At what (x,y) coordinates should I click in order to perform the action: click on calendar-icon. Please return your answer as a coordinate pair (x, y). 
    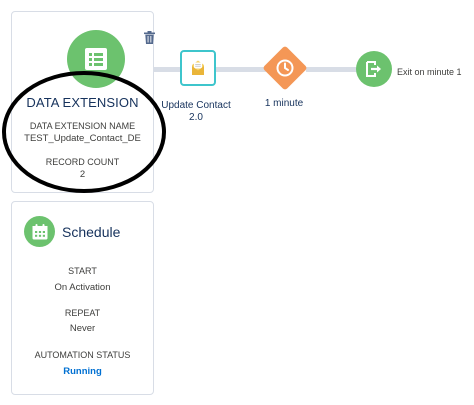
    Looking at the image, I should click on (39, 231).